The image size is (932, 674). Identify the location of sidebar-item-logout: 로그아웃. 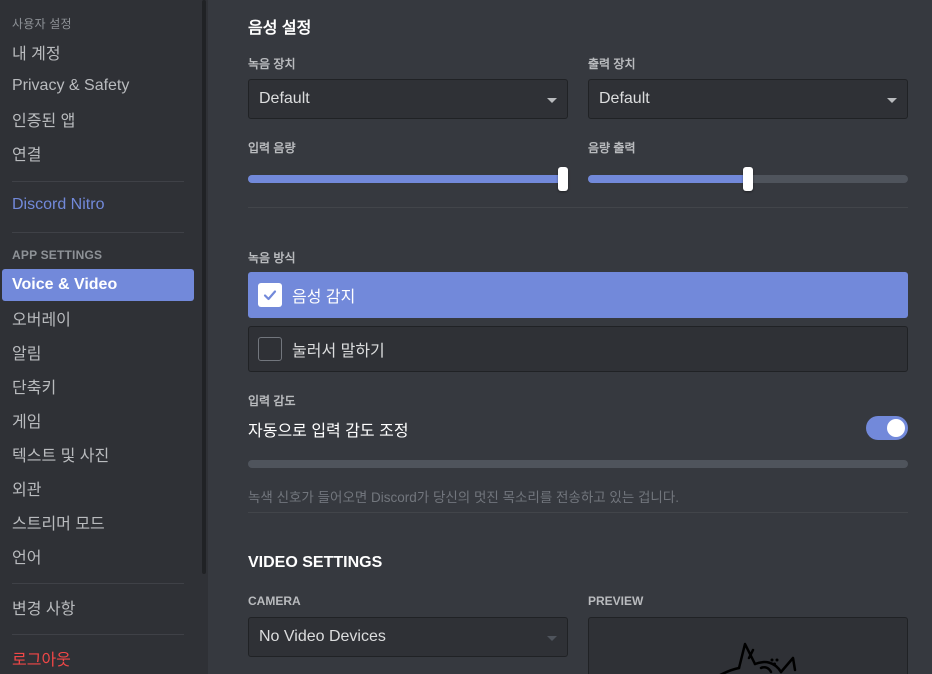
(98, 658).